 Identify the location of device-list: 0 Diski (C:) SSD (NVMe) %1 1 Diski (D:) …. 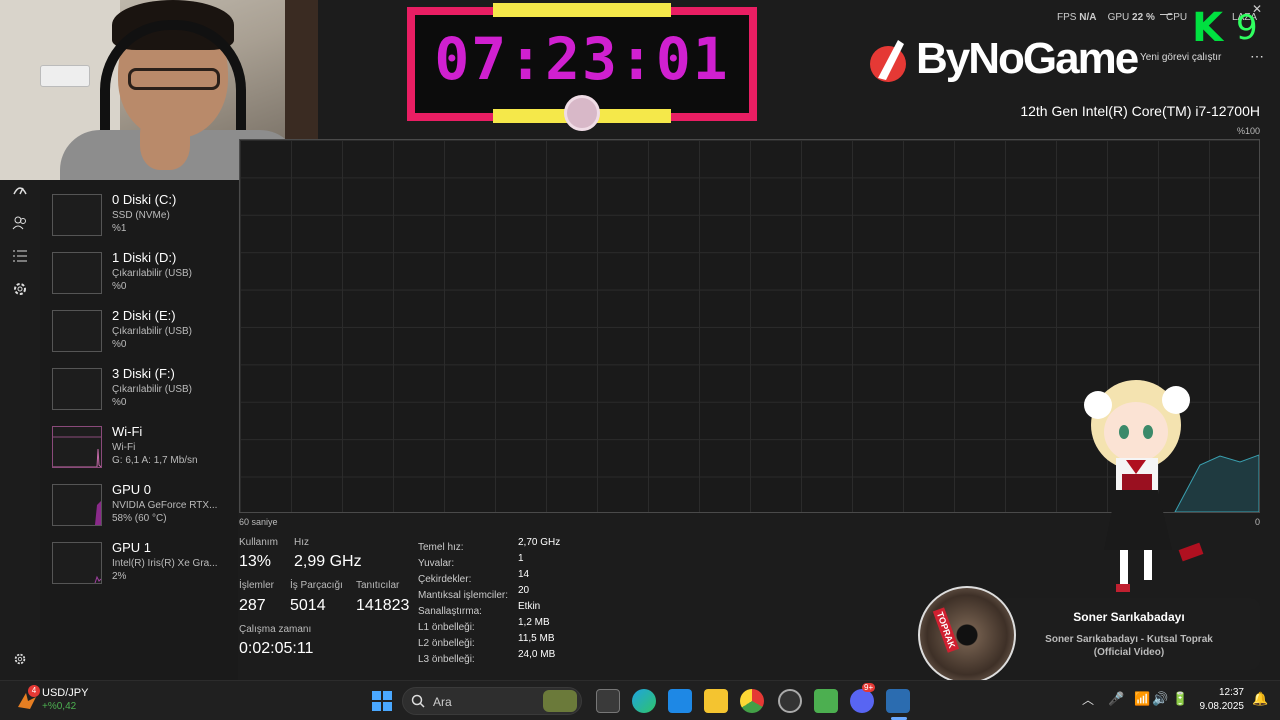
(139, 430).